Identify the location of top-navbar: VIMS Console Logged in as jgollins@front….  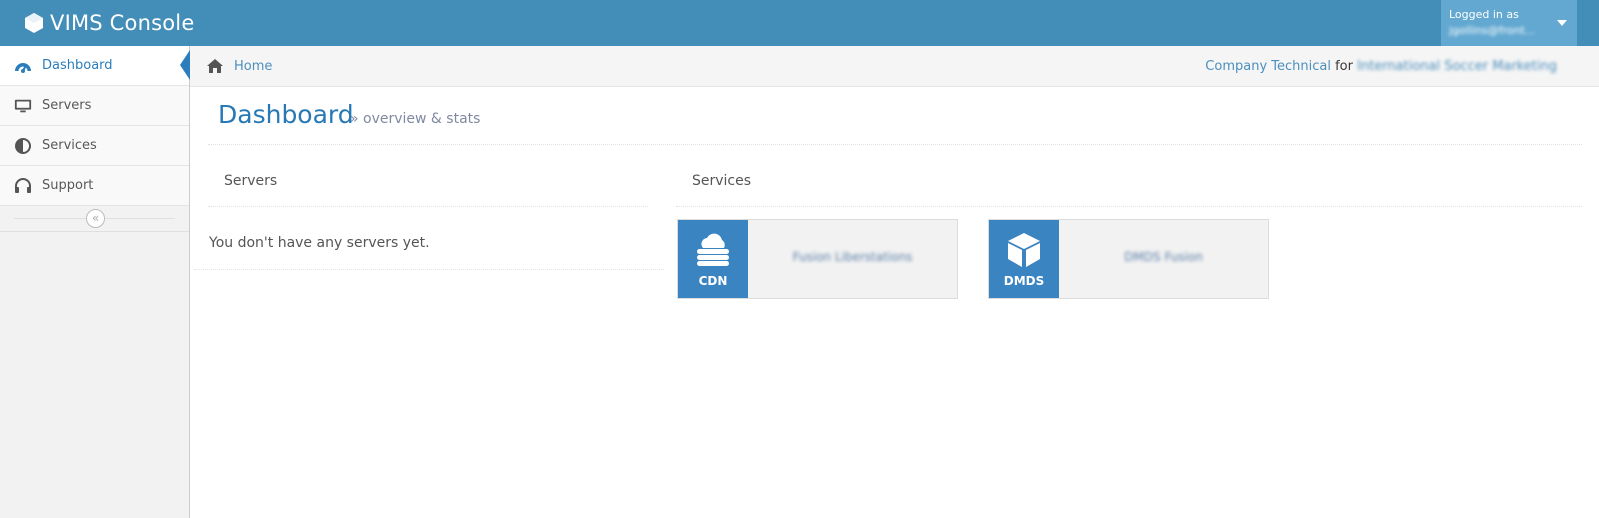
(799, 23).